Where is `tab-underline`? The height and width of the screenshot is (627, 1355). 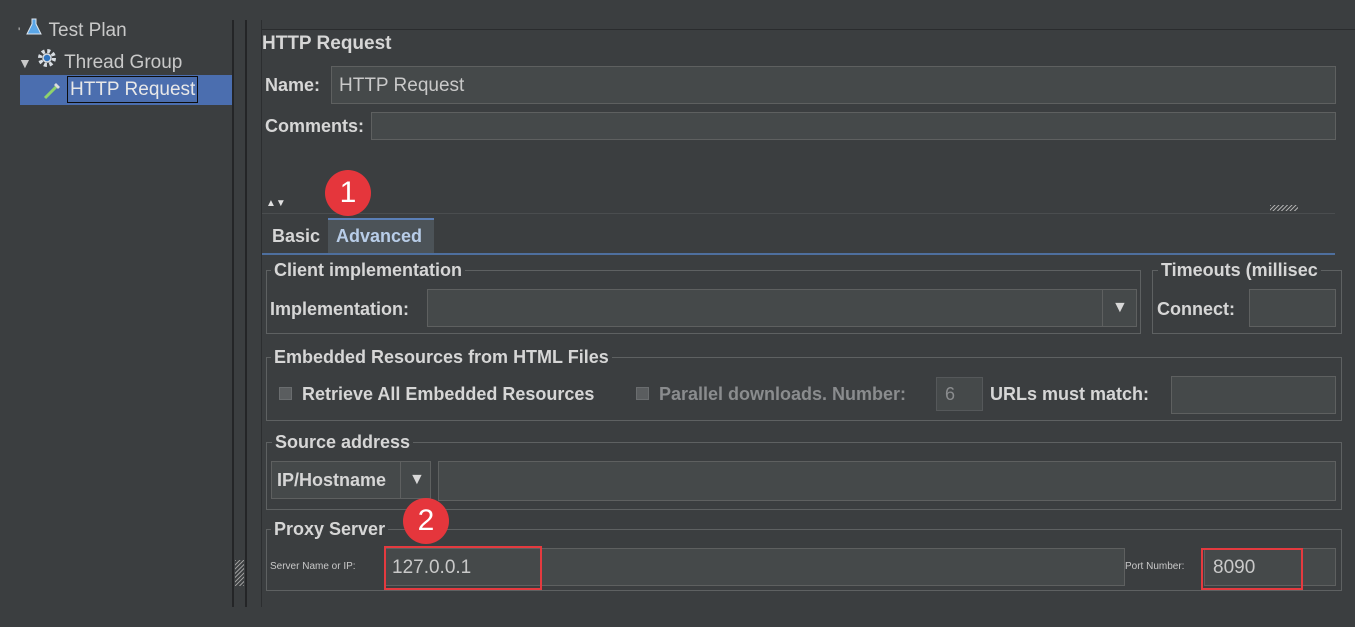
tab-underline is located at coordinates (798, 254).